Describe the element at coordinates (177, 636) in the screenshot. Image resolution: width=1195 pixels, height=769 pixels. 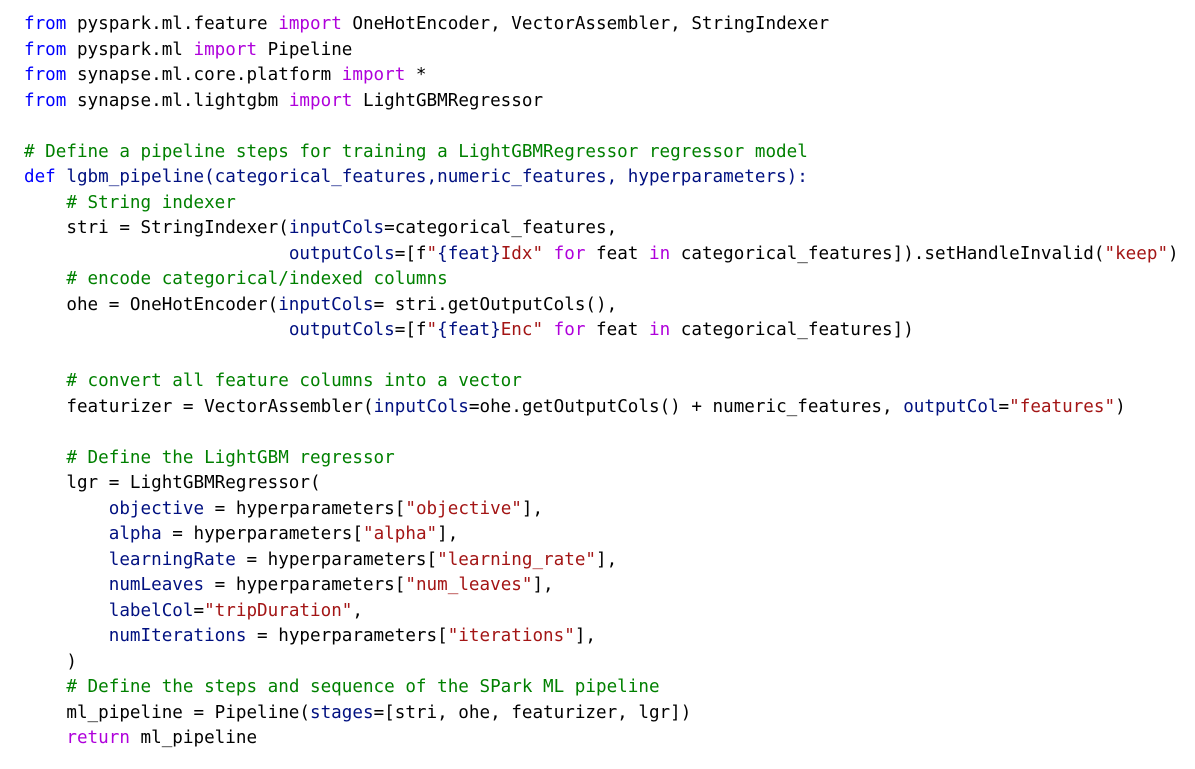
I see `code-token: numIterations` at that location.